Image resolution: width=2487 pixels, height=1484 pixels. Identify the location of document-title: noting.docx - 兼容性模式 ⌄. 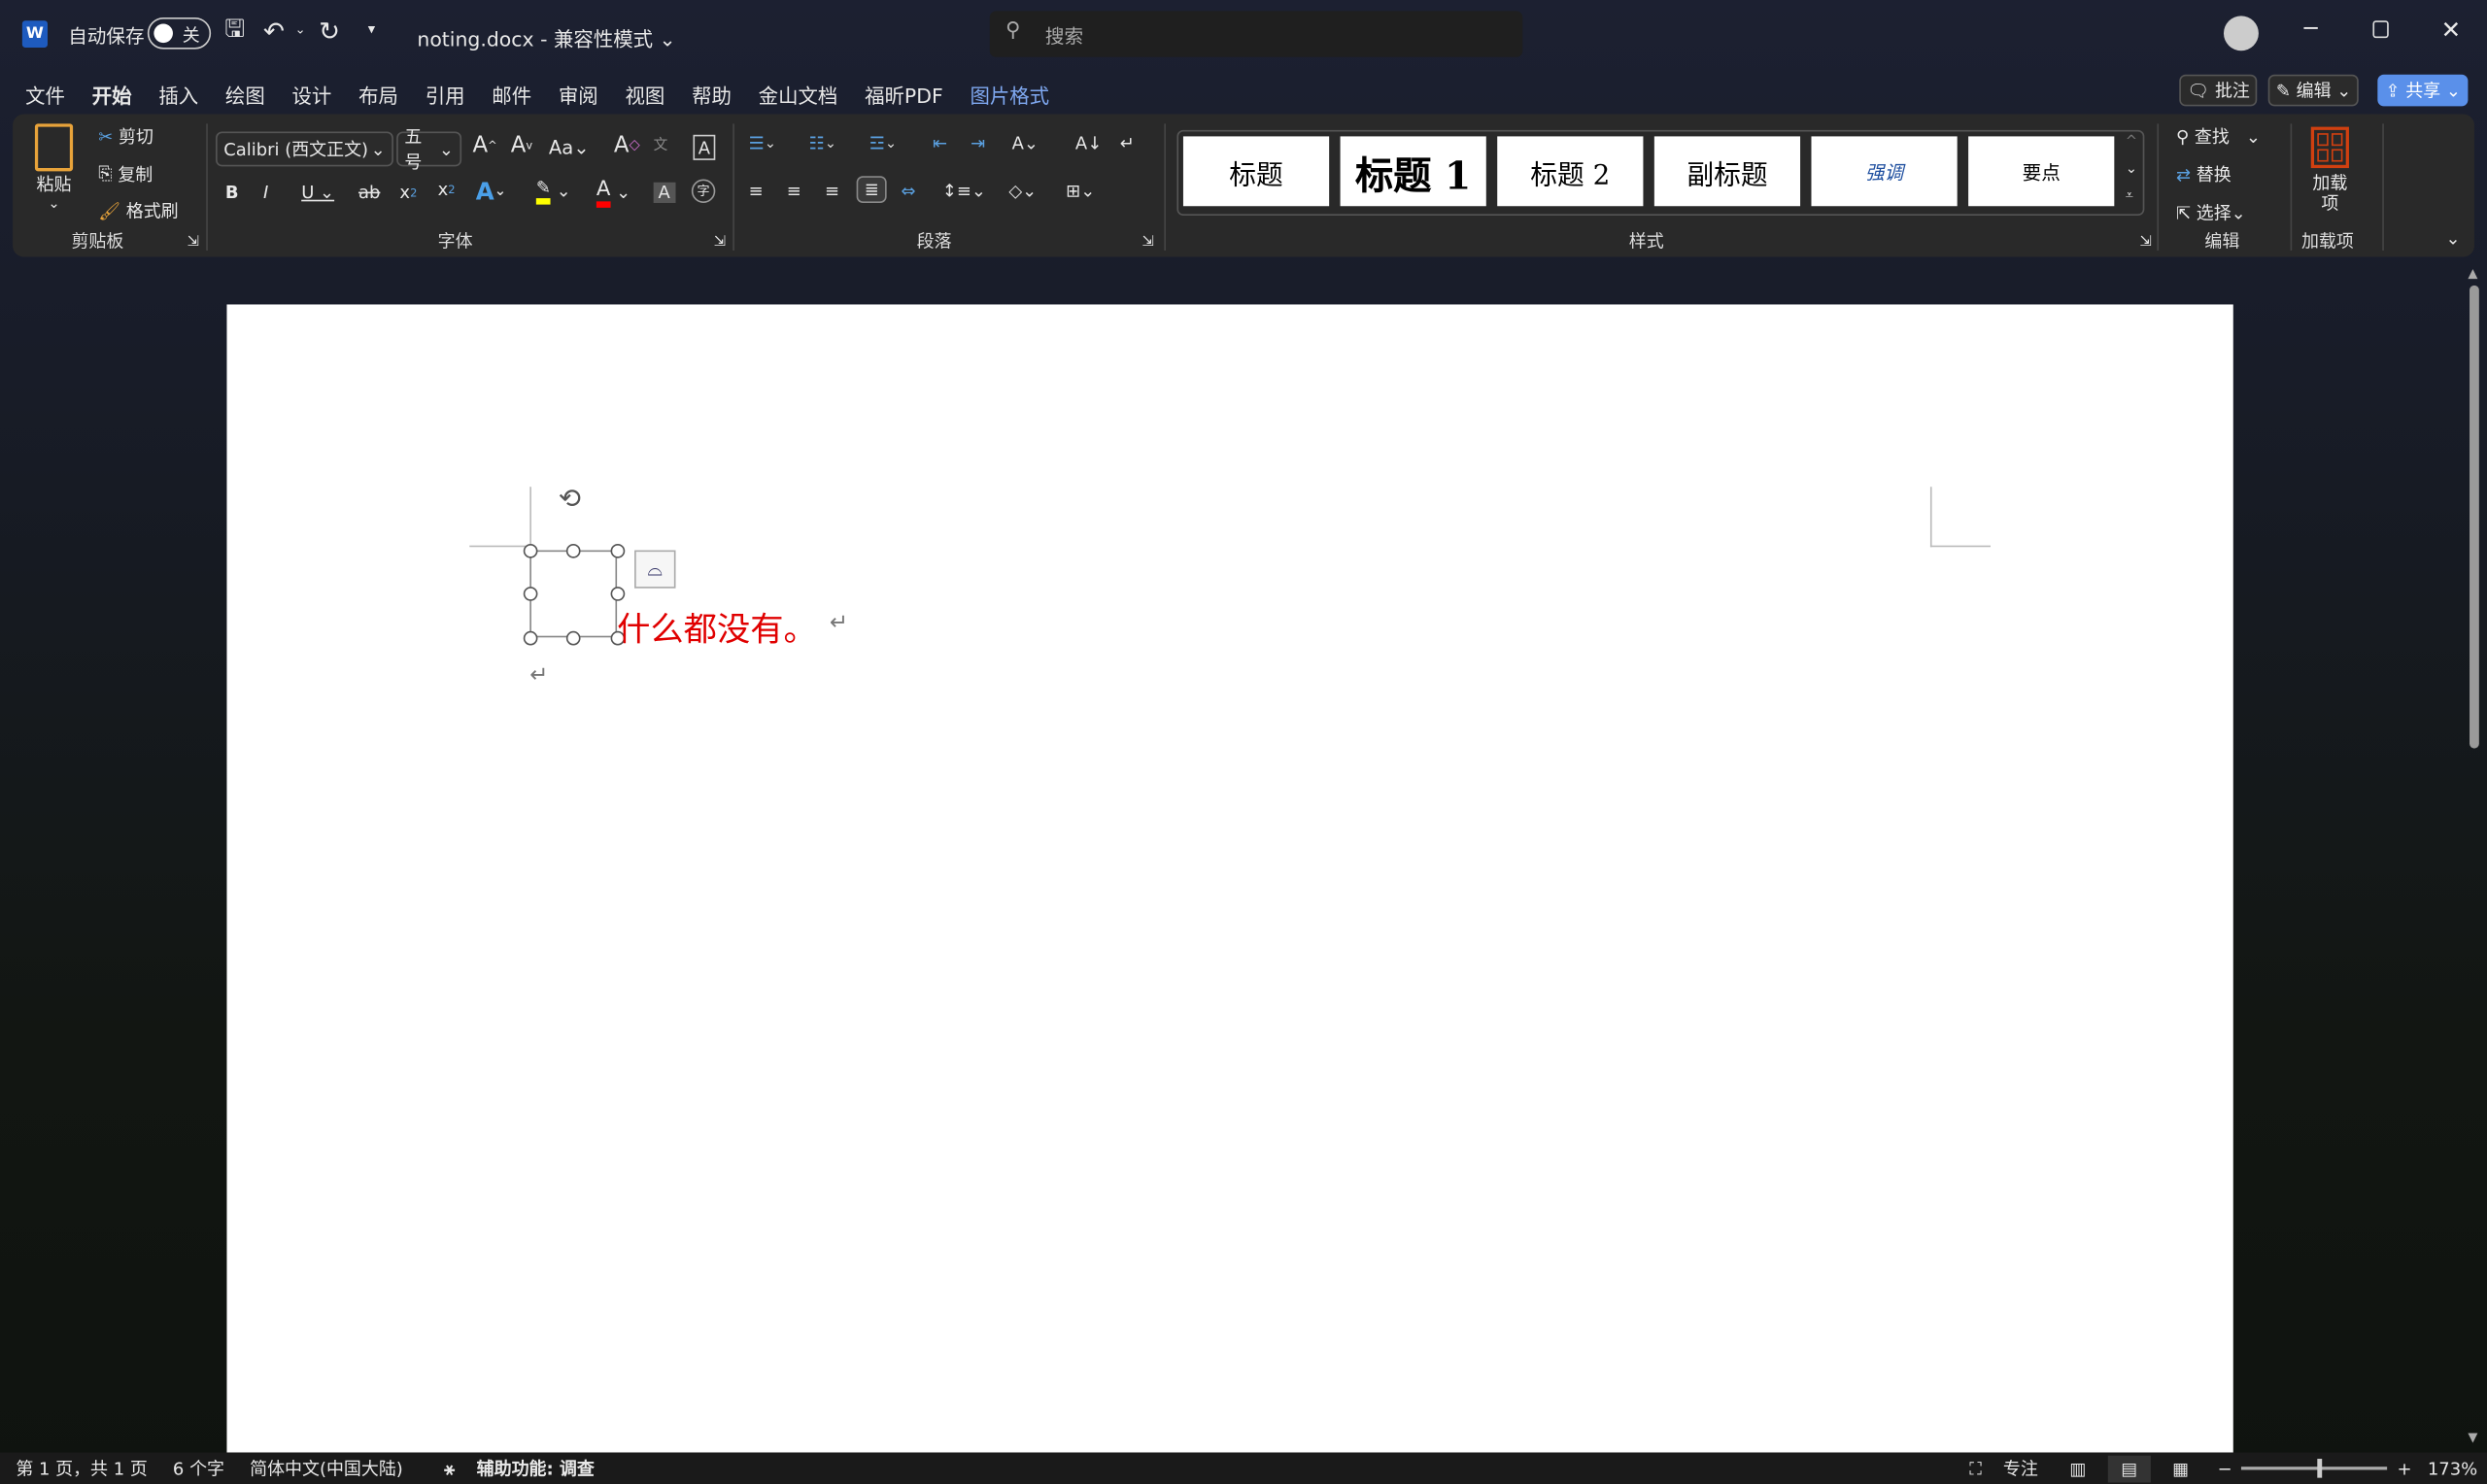
(546, 37).